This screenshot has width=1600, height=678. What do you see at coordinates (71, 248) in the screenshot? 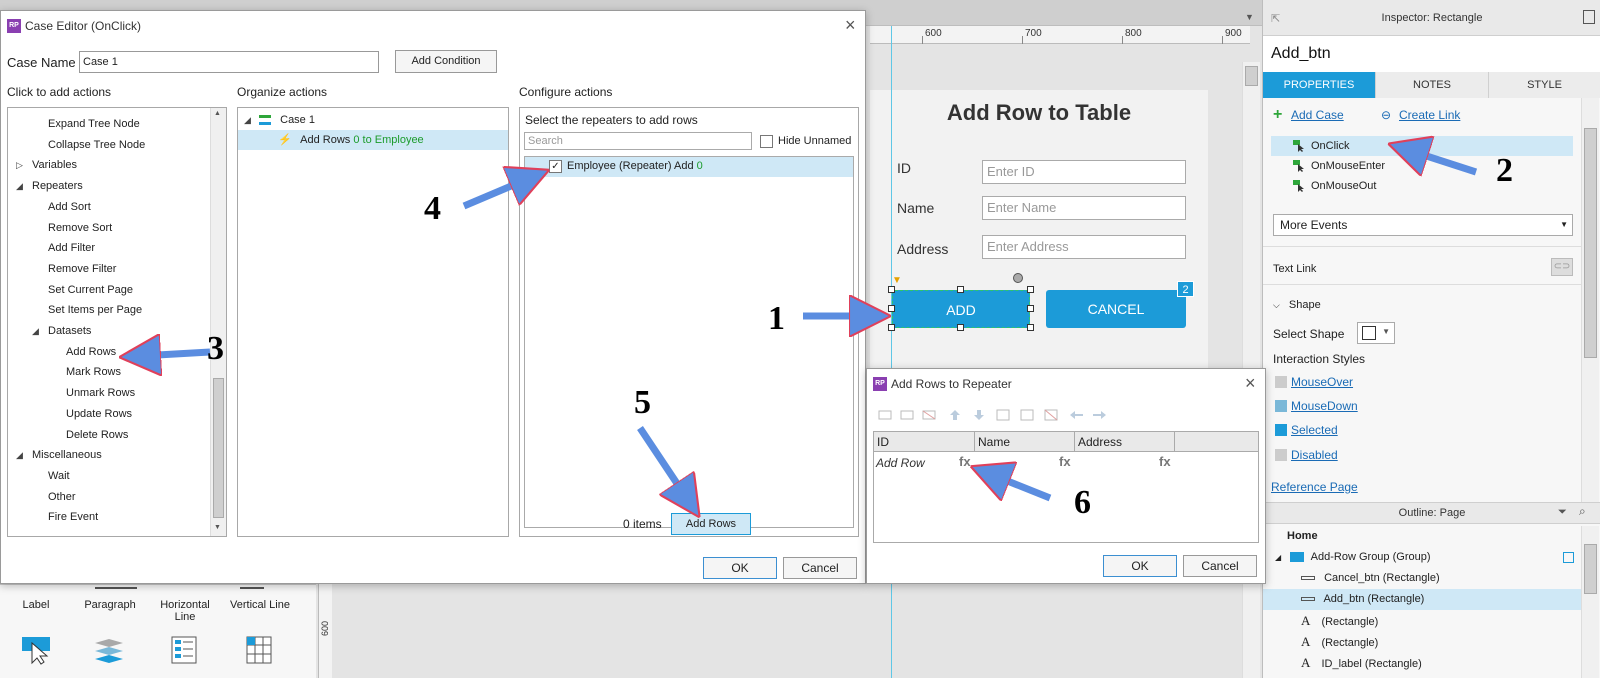
I see `action-tree-item: Add Filter` at bounding box center [71, 248].